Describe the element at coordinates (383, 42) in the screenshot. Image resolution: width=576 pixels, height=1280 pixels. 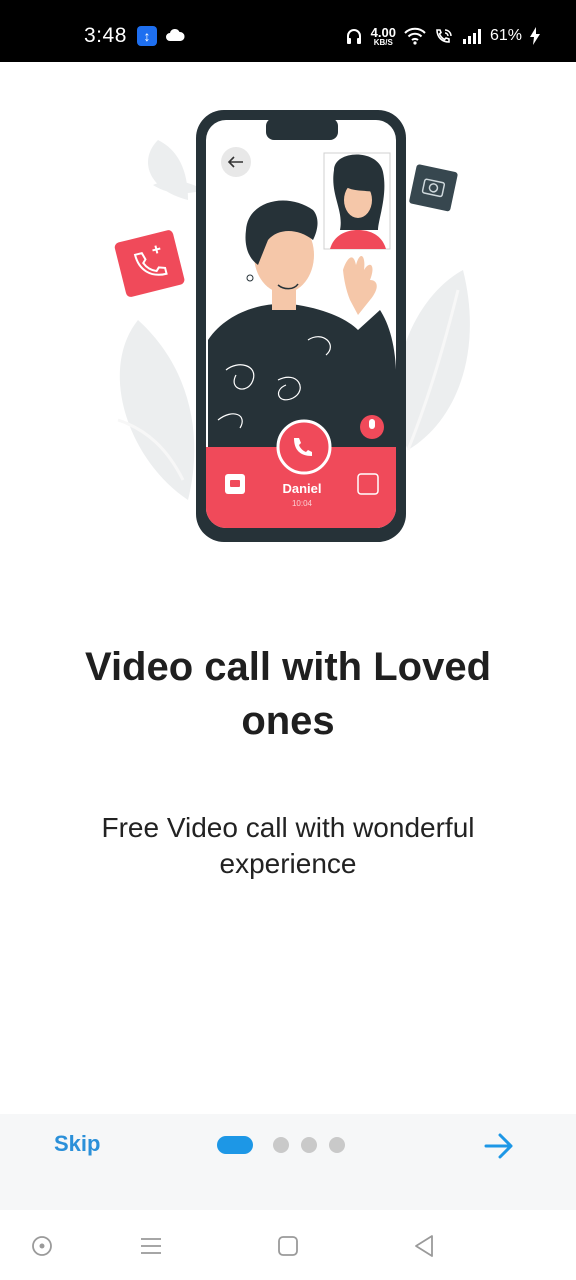
I see `net-speed-unit: KB/S` at that location.